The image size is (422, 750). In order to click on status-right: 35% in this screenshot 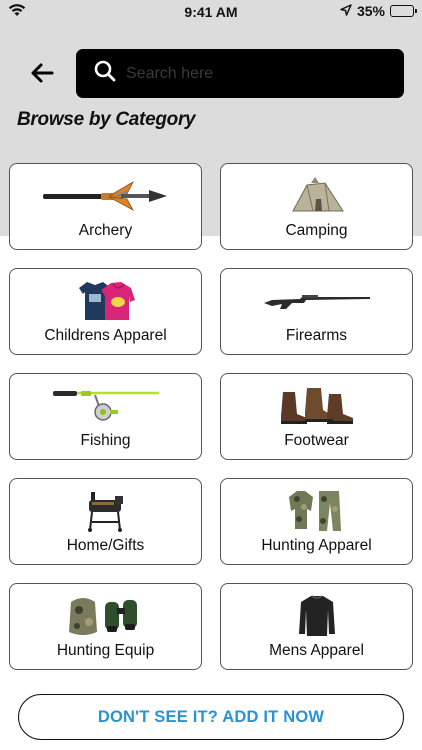, I will do `click(378, 11)`.